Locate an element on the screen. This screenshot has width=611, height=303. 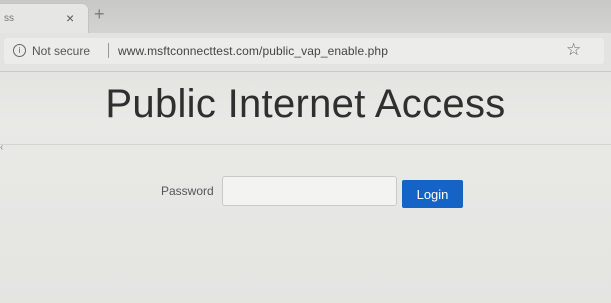
close-icon: × is located at coordinates (70, 18).